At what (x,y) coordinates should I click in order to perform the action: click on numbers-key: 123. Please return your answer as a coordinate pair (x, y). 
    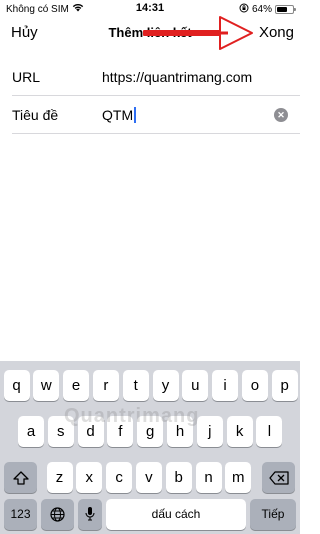
    Looking at the image, I should click on (20, 514).